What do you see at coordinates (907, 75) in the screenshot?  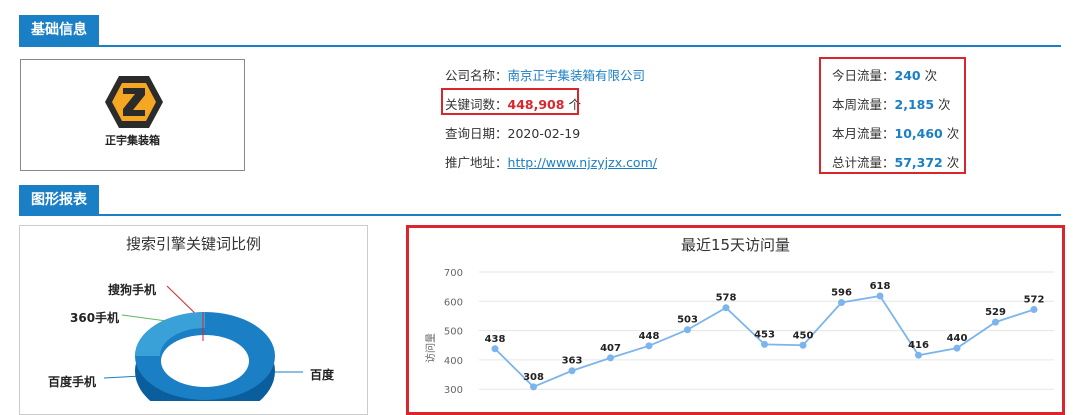 I see `traffic-value: 240` at bounding box center [907, 75].